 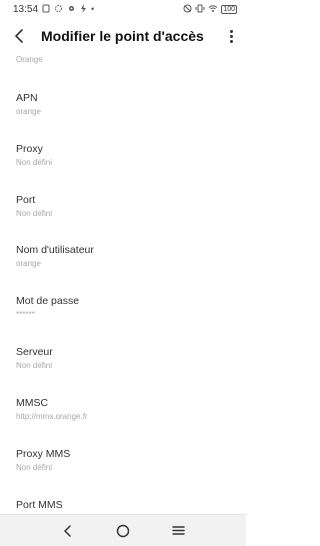 I want to click on page-title: Modifier le point d'accès, so click(x=122, y=36).